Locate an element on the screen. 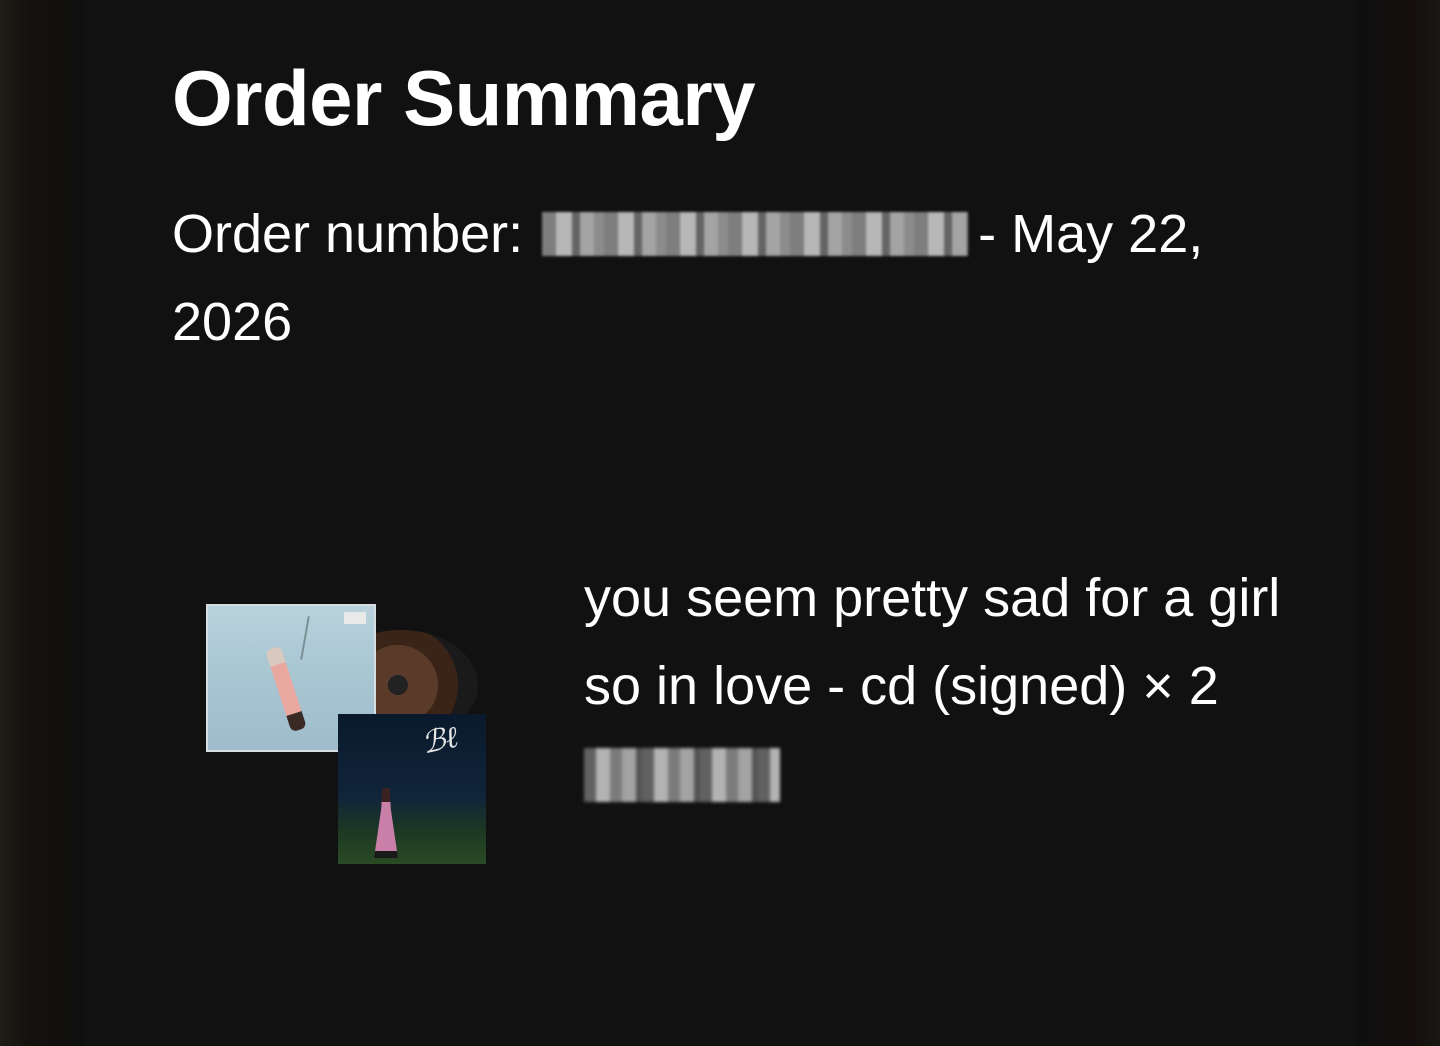 This screenshot has width=1440, height=1046. order-number-line: Order number: - May 22, 2026 is located at coordinates (732, 278).